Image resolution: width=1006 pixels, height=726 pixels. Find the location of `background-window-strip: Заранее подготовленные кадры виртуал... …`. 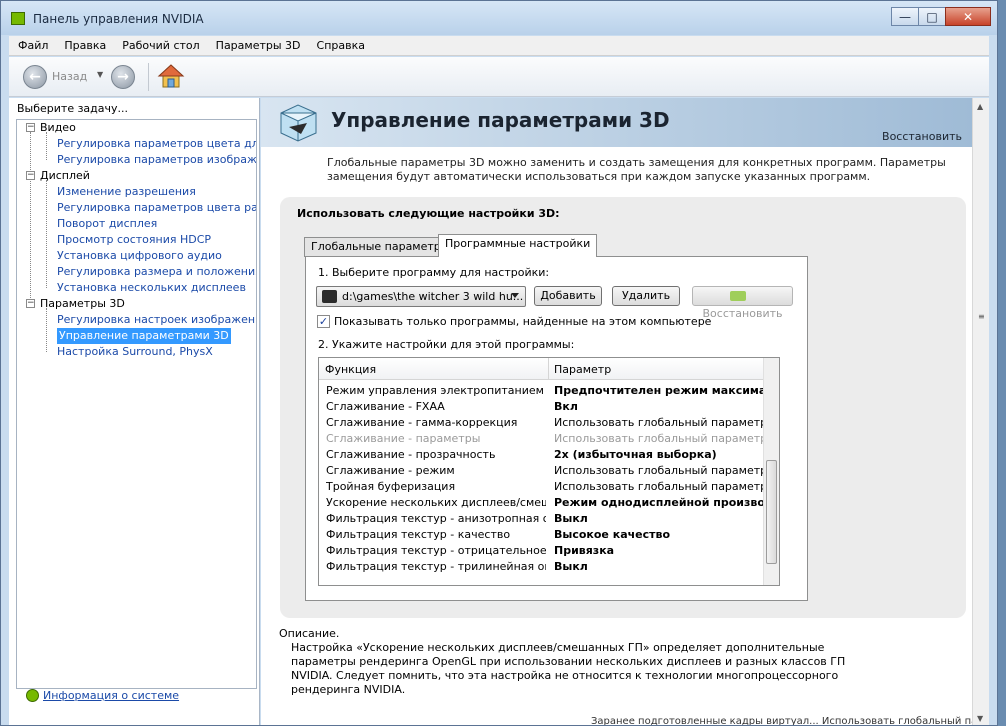

background-window-strip: Заранее подготовленные кадры виртуал... … is located at coordinates (781, 721).